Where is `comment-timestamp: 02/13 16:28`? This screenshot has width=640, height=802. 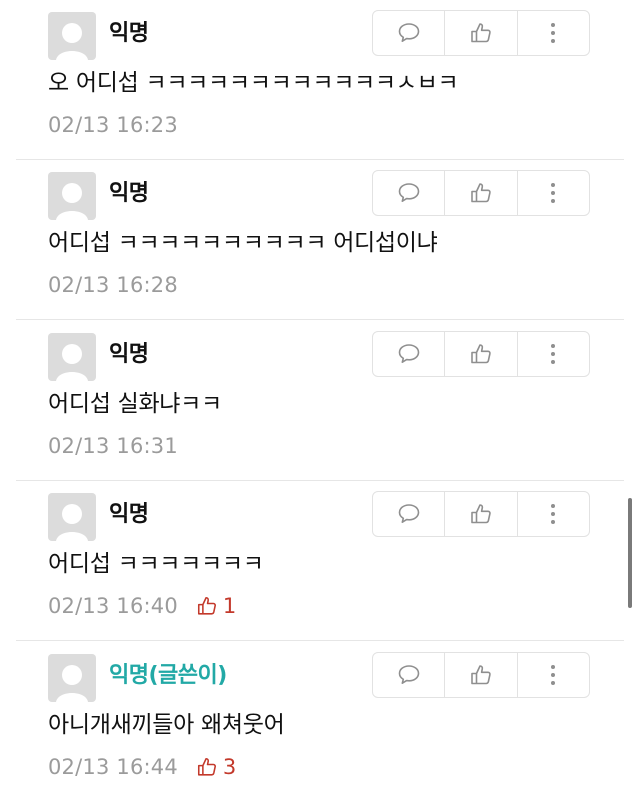
comment-timestamp: 02/13 16:28 is located at coordinates (113, 285).